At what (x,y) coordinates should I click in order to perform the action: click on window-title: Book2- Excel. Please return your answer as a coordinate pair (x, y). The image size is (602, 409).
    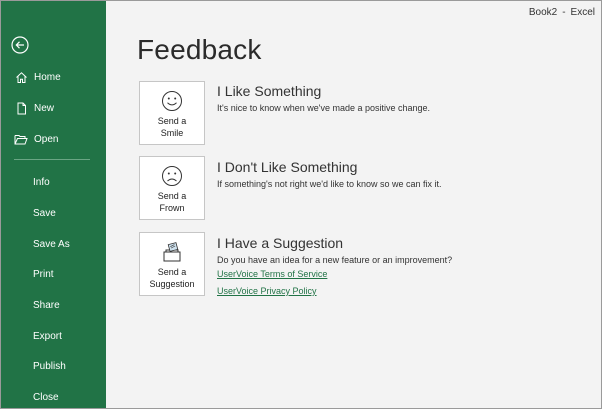
    Looking at the image, I should click on (562, 12).